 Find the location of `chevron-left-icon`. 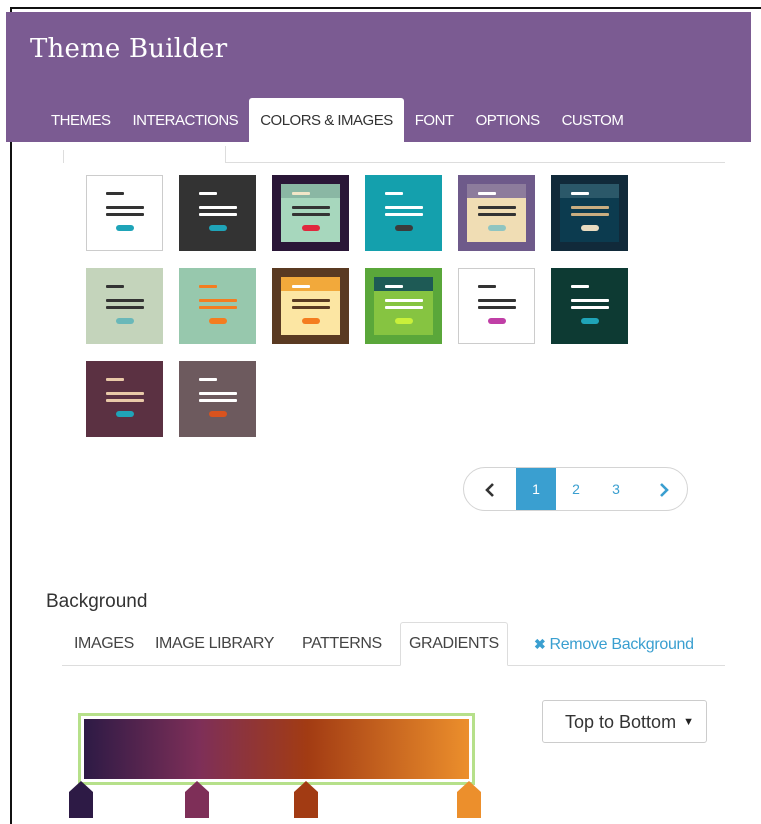

chevron-left-icon is located at coordinates (489, 490).